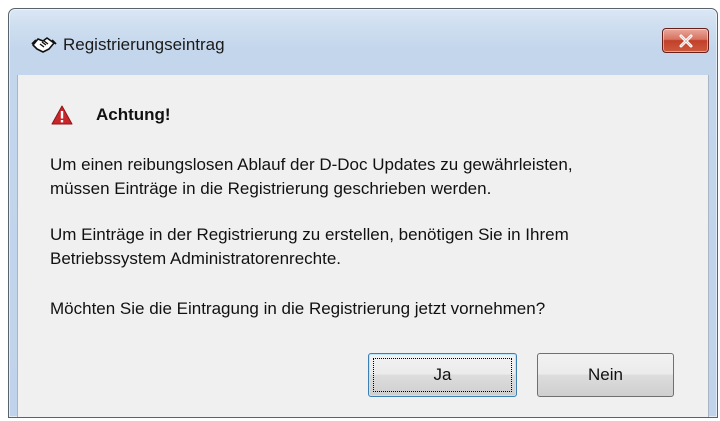  What do you see at coordinates (133, 114) in the screenshot?
I see `warning-heading: Achtung!` at bounding box center [133, 114].